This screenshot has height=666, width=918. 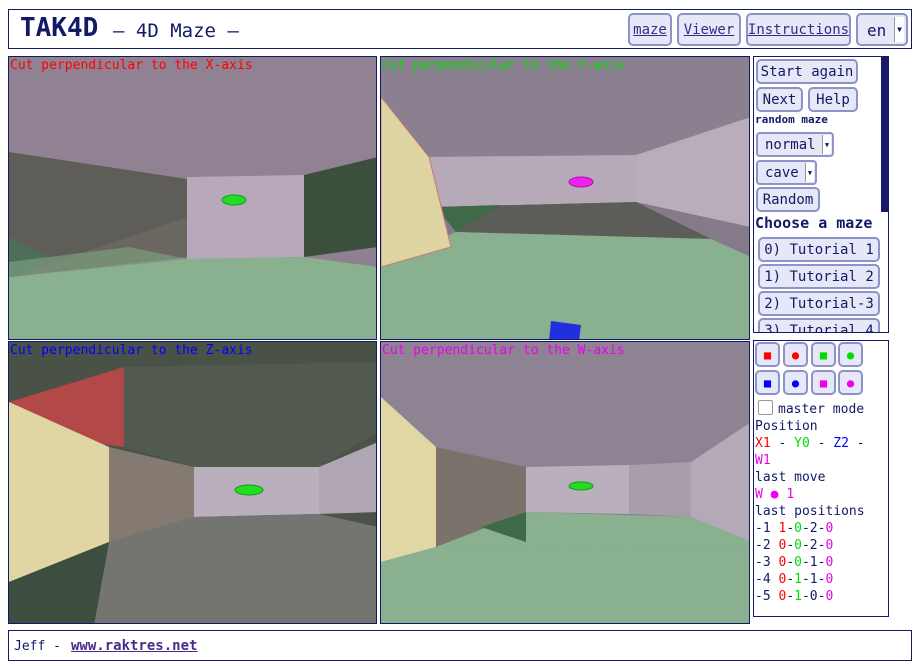 I want to click on style-value: cave, so click(x=782, y=173).